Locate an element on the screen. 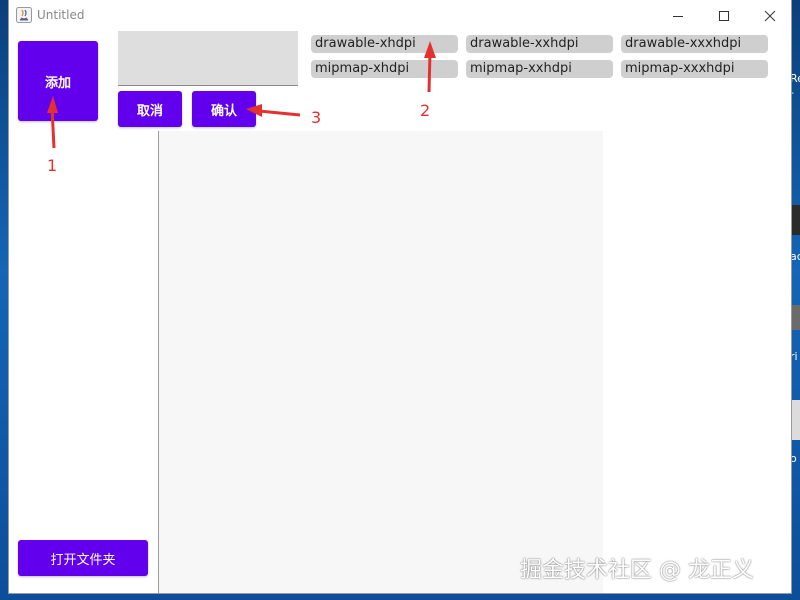 Image resolution: width=800 pixels, height=600 pixels. confirm-button: 确认 is located at coordinates (224, 109).